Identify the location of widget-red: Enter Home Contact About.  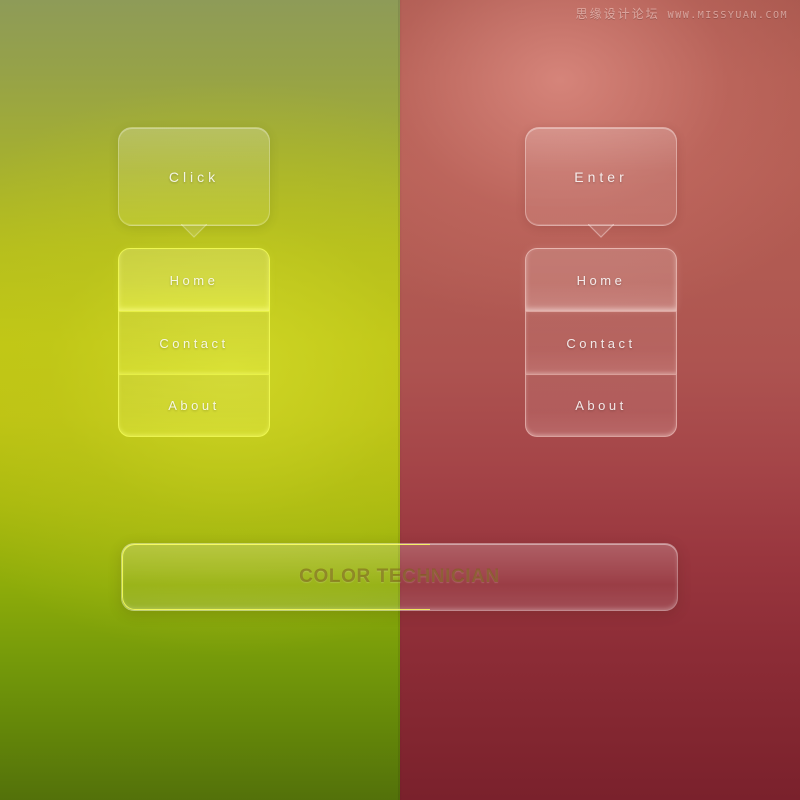
(601, 282).